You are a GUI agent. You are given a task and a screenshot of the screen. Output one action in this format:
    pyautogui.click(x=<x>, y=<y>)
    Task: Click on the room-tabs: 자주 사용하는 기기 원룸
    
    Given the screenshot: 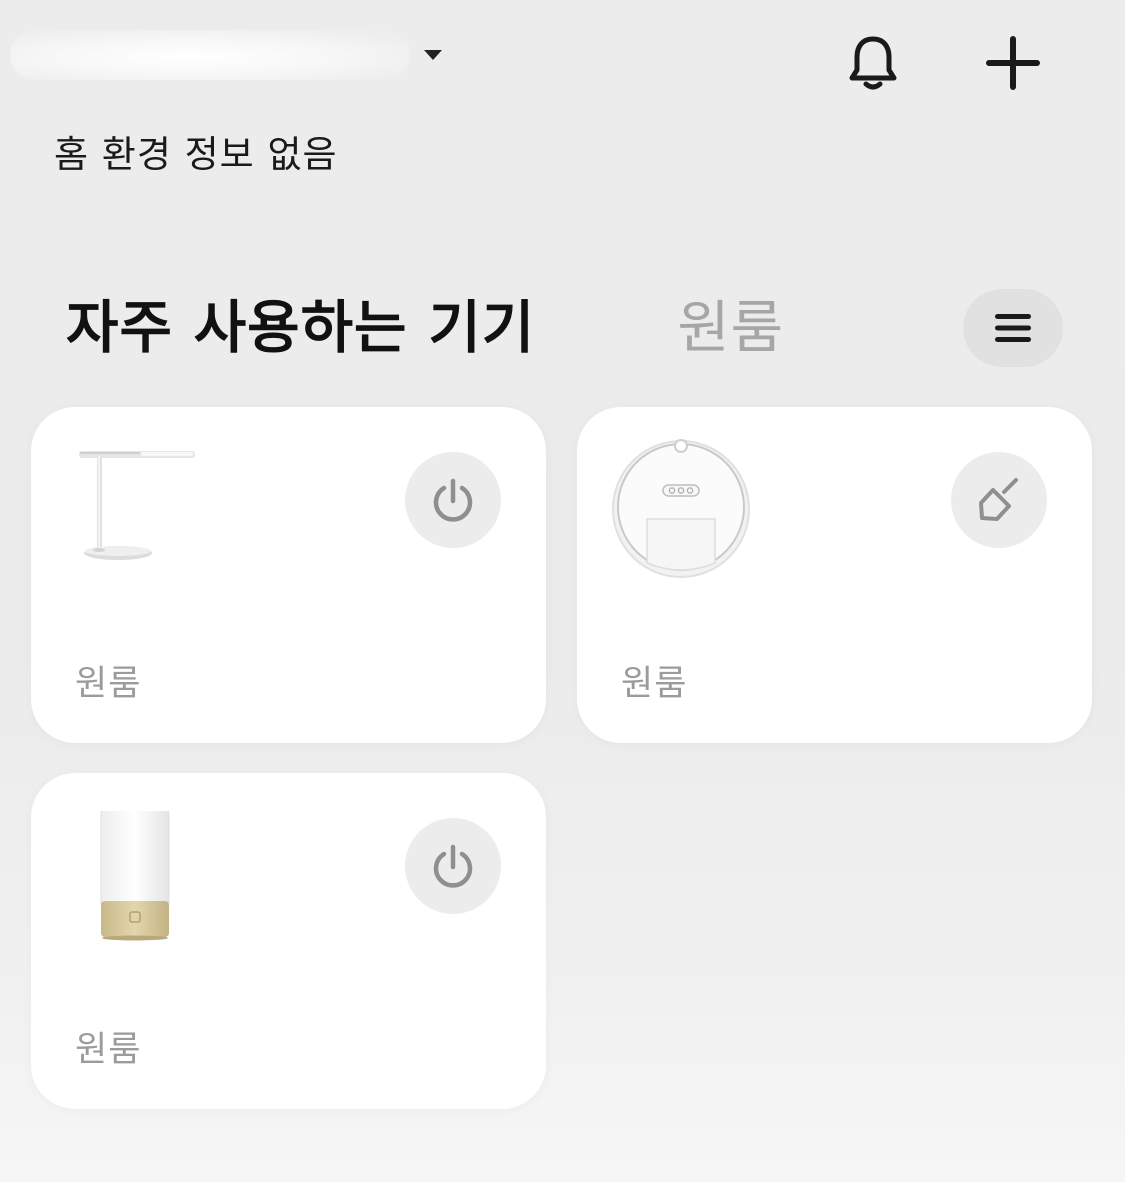 What is the action you would take?
    pyautogui.click(x=425, y=328)
    